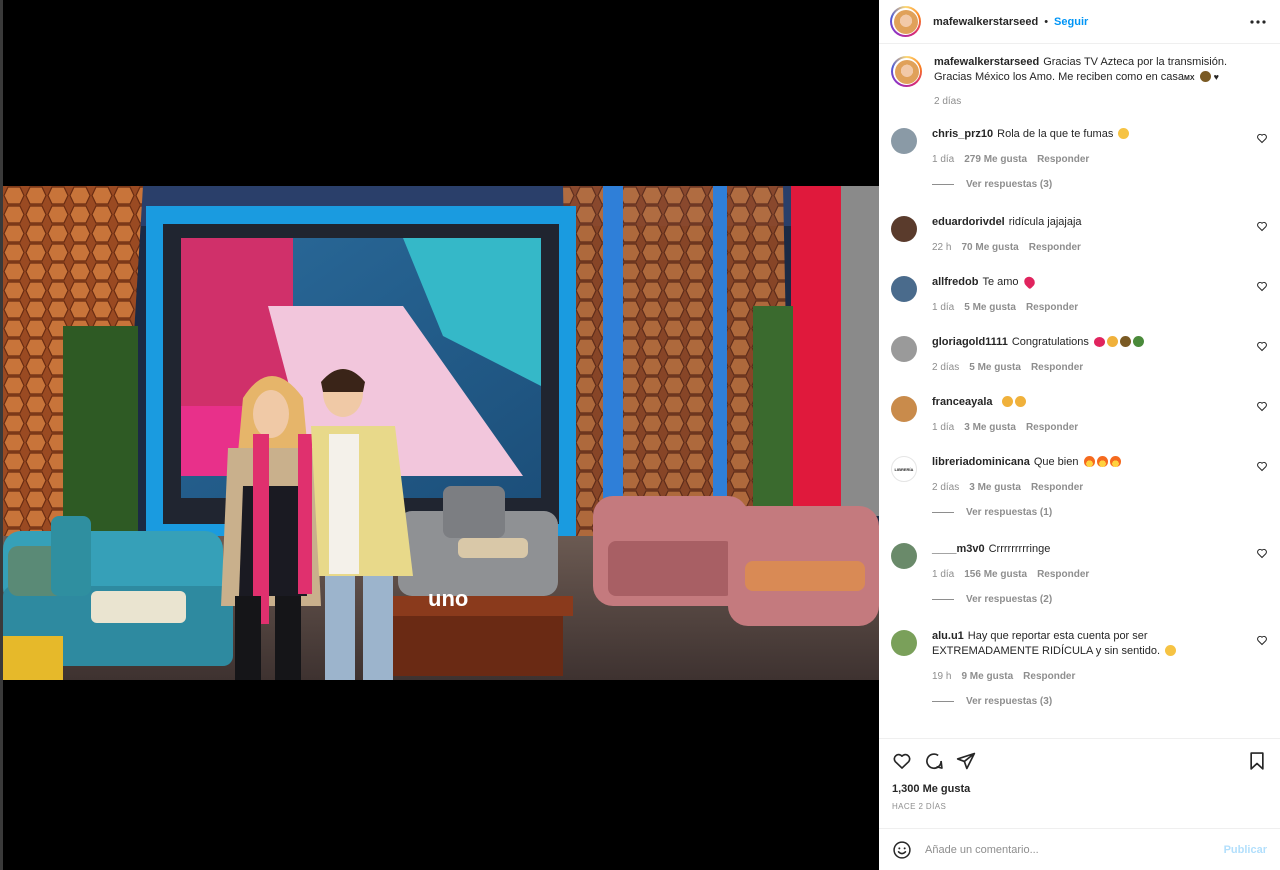  Describe the element at coordinates (904, 469) in the screenshot. I see `commenter-avatar: LIBRERÍA` at that location.